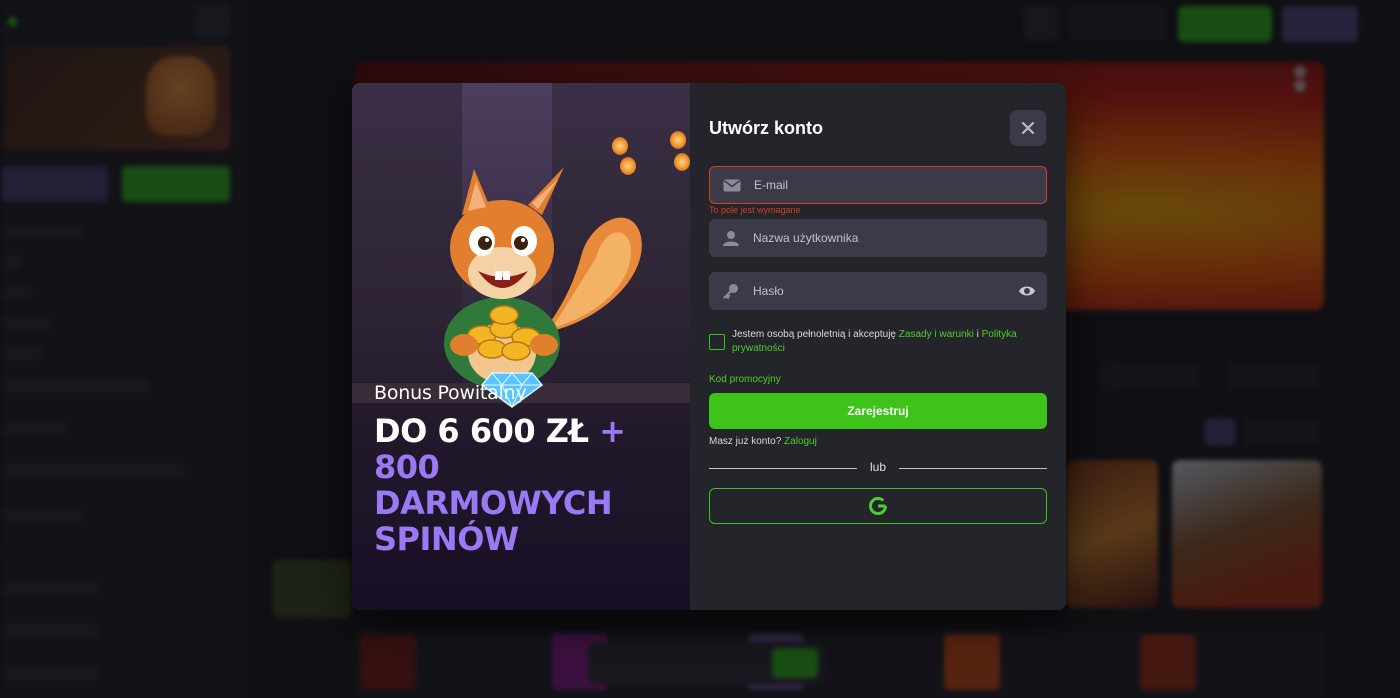  Describe the element at coordinates (493, 503) in the screenshot. I see `bonus-spins-word1: DARMOWYCH` at that location.